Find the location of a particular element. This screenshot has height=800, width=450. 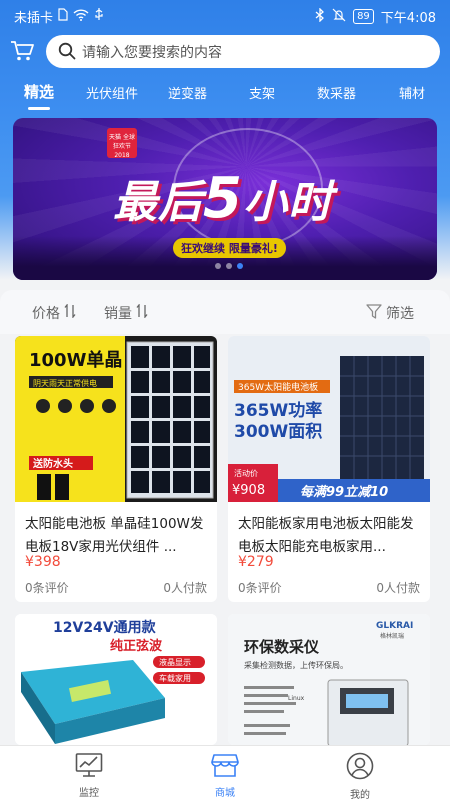

category-tabs: 精选 光伏组件 逆变器 支架 数采器 辅材 is located at coordinates (225, 96).